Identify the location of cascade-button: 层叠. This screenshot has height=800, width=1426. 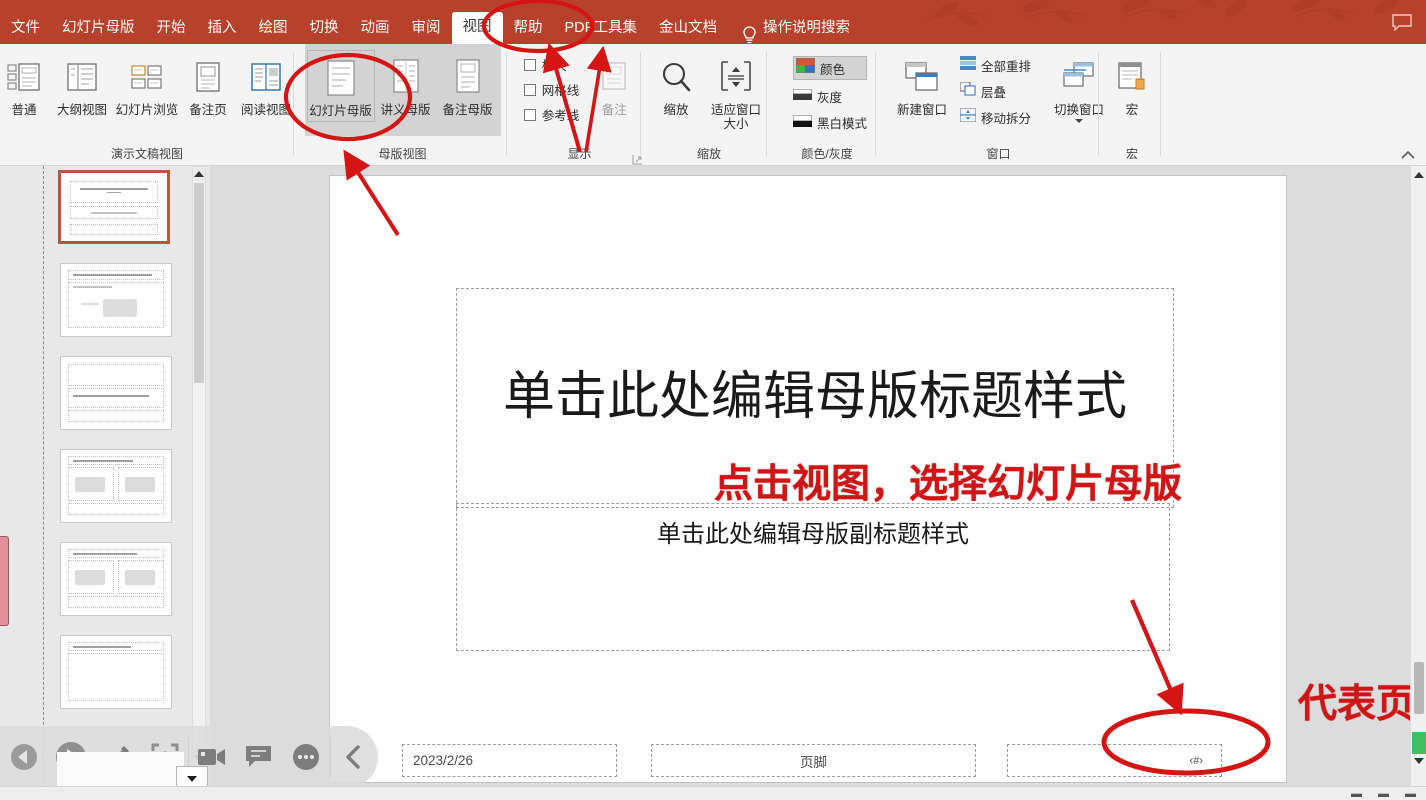
(995, 91).